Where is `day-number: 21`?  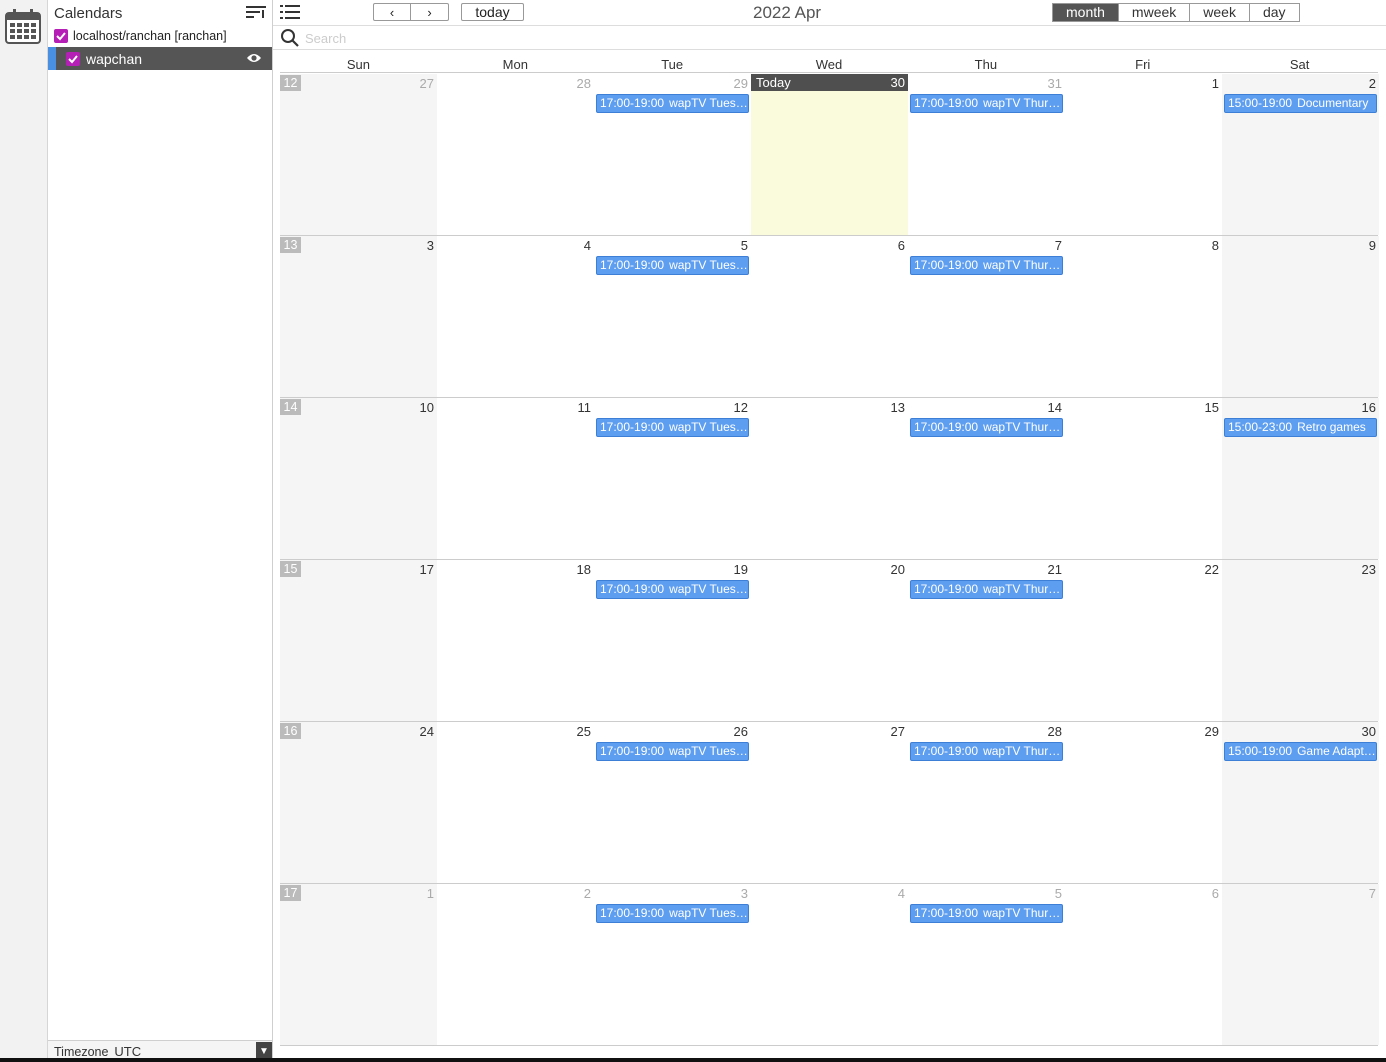 day-number: 21 is located at coordinates (1054, 569).